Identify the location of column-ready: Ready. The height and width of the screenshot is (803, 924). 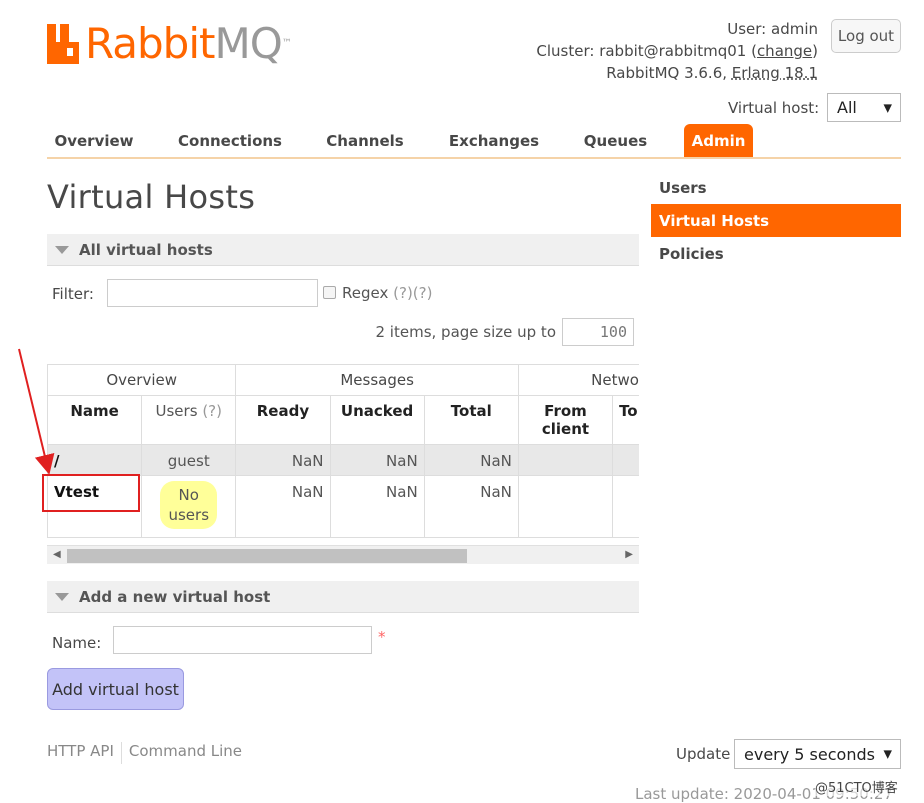
(283, 420).